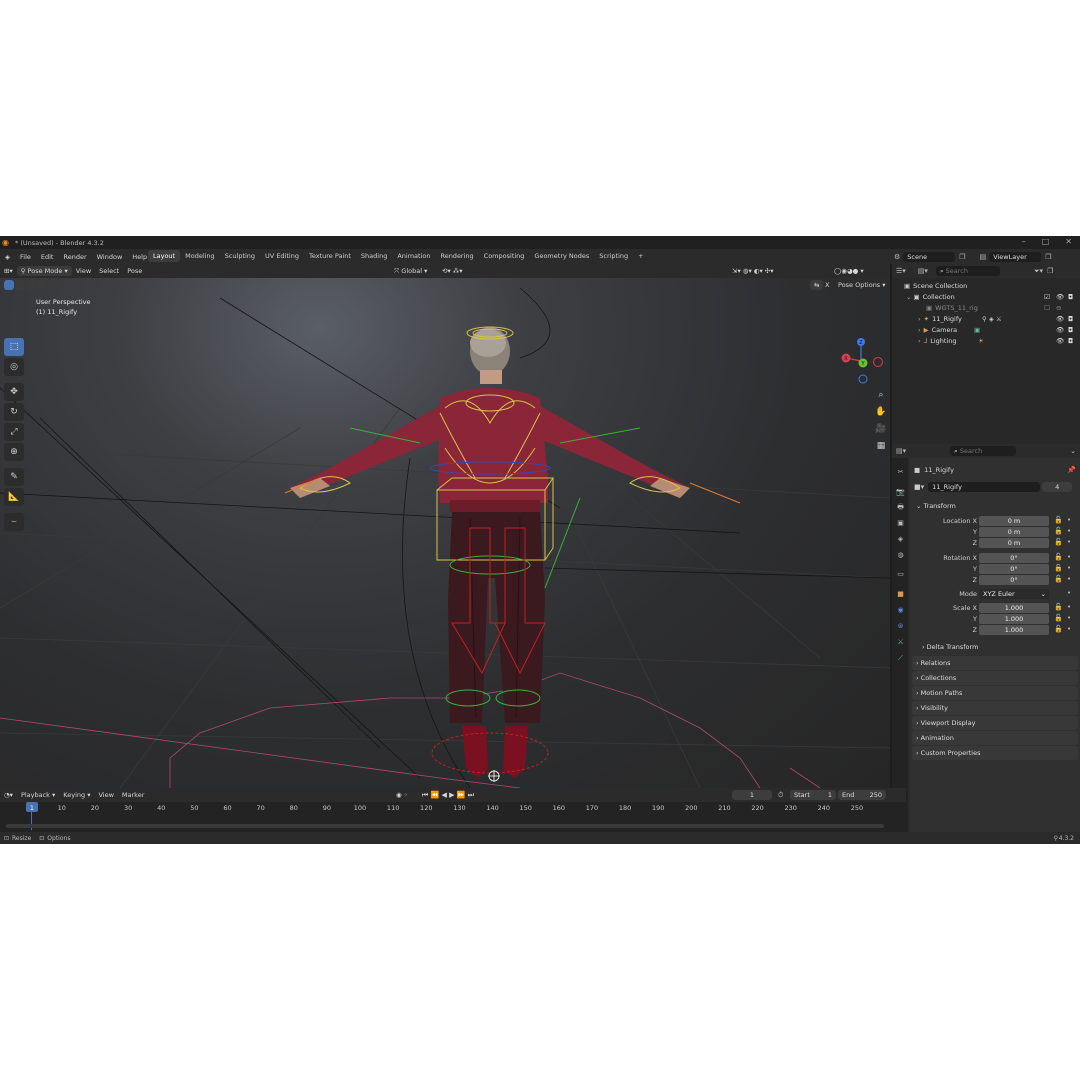  I want to click on minimize-icon: –, so click(1024, 241).